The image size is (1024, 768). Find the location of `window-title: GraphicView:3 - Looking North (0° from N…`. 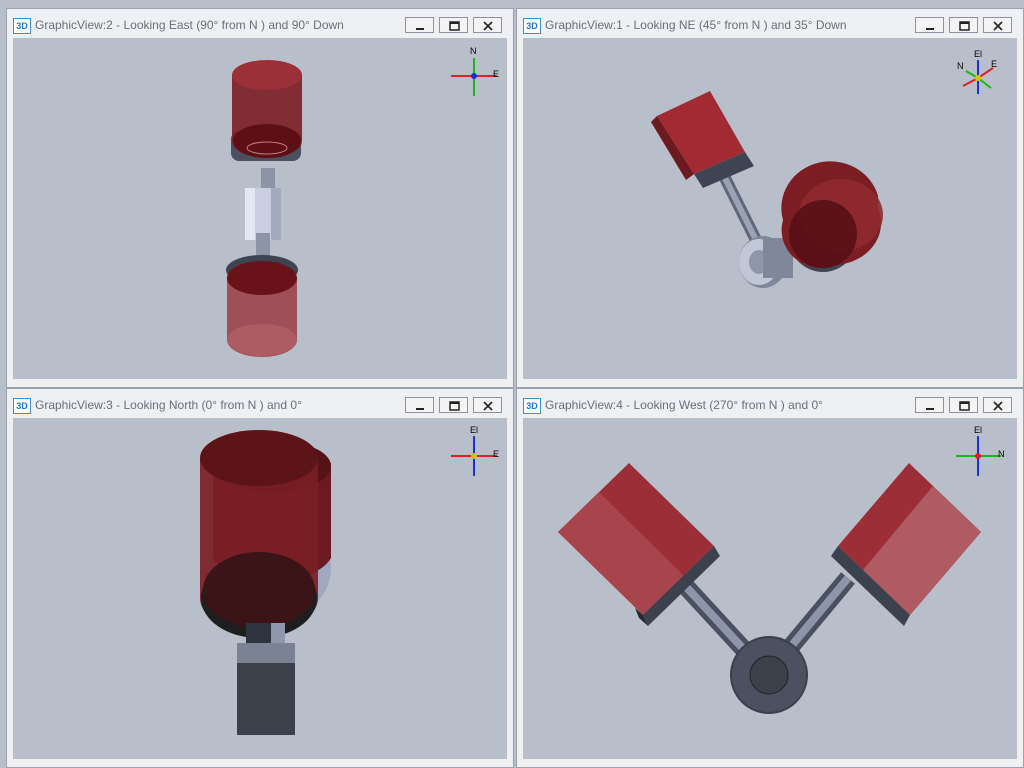

window-title: GraphicView:3 - Looking North (0° from N… is located at coordinates (168, 405).